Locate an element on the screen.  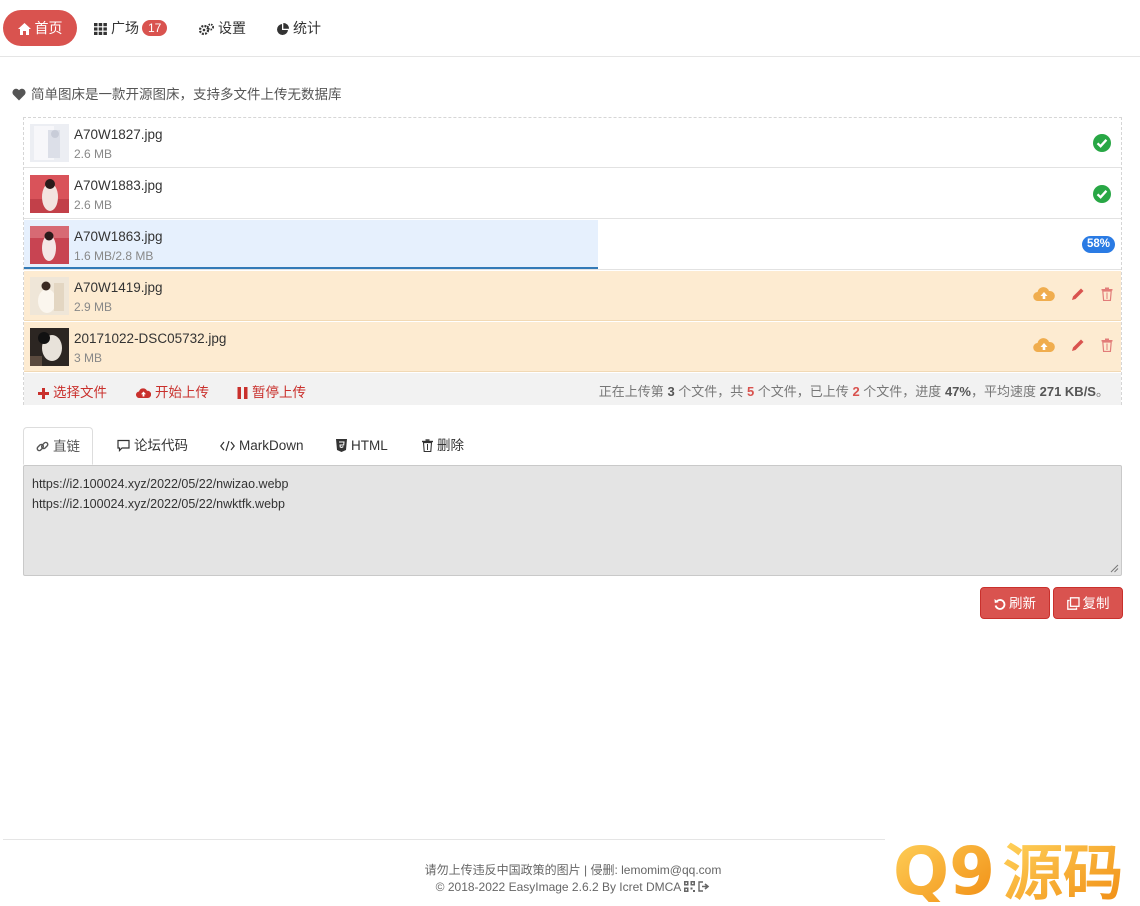
pause-upload-label: 暂停上传 is located at coordinates (279, 392).